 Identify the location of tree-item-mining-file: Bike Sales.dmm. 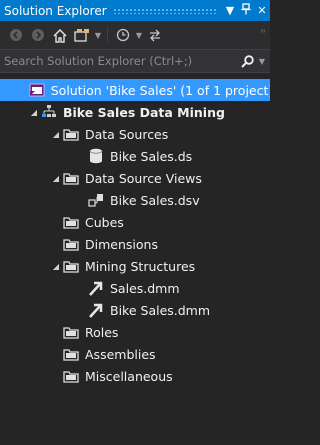
(135, 310).